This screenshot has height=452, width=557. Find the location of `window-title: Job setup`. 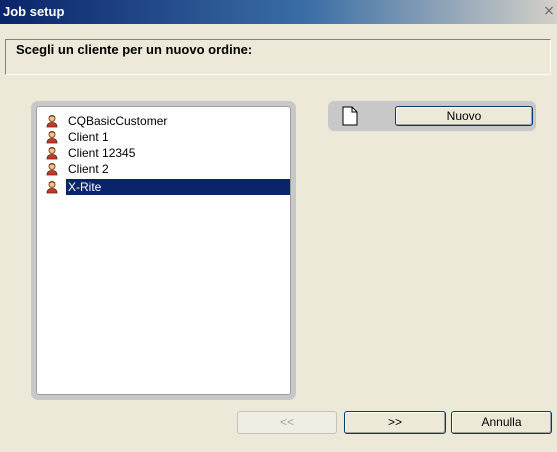

window-title: Job setup is located at coordinates (34, 11).